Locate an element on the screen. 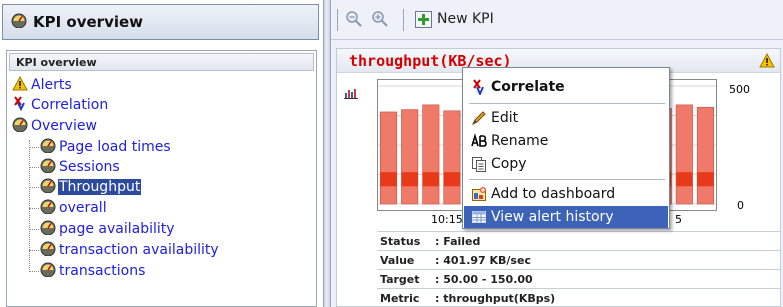 The image size is (783, 307). tree-item-label: Throughput is located at coordinates (100, 187).